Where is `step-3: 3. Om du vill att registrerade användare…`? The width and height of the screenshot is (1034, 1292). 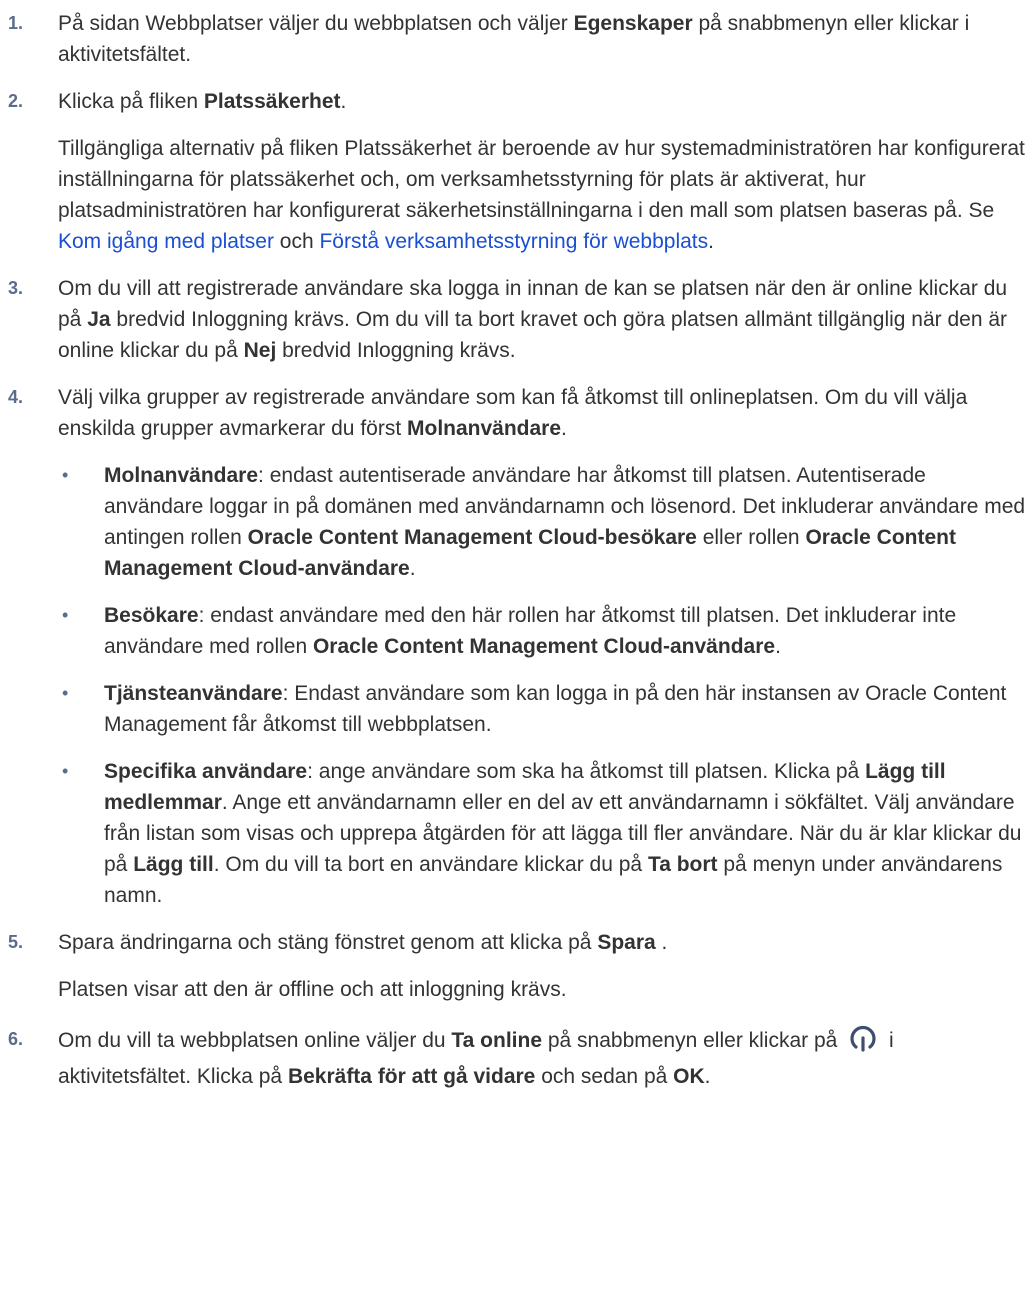 step-3: 3. Om du vill att registrerade användare… is located at coordinates (517, 319).